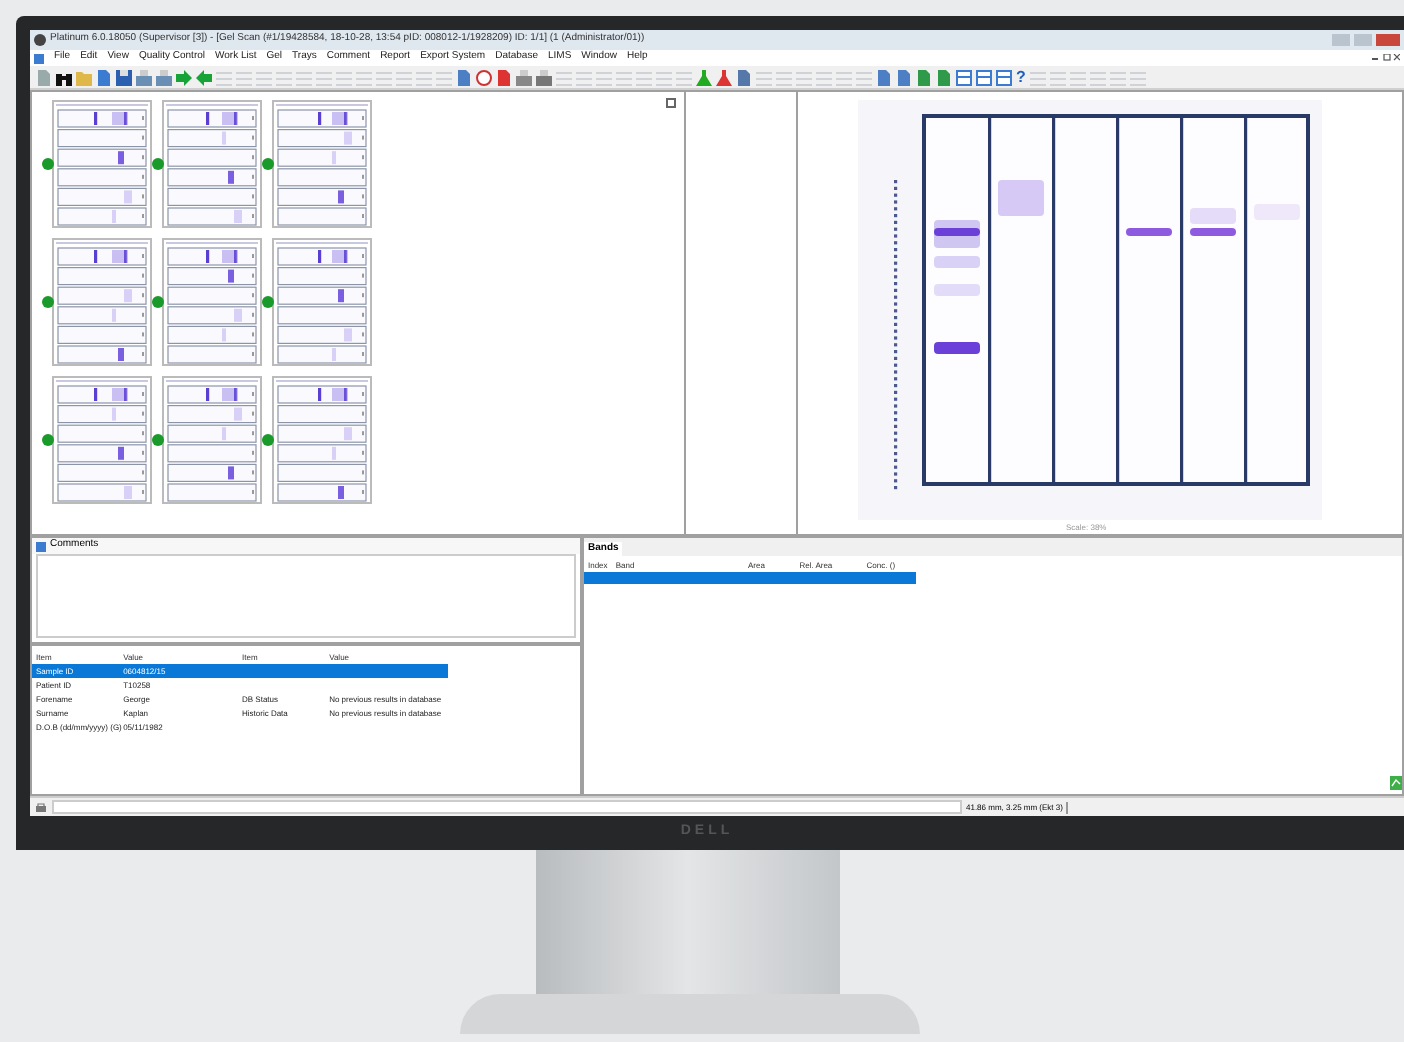  I want to click on maximize-icon, so click(1363, 40).